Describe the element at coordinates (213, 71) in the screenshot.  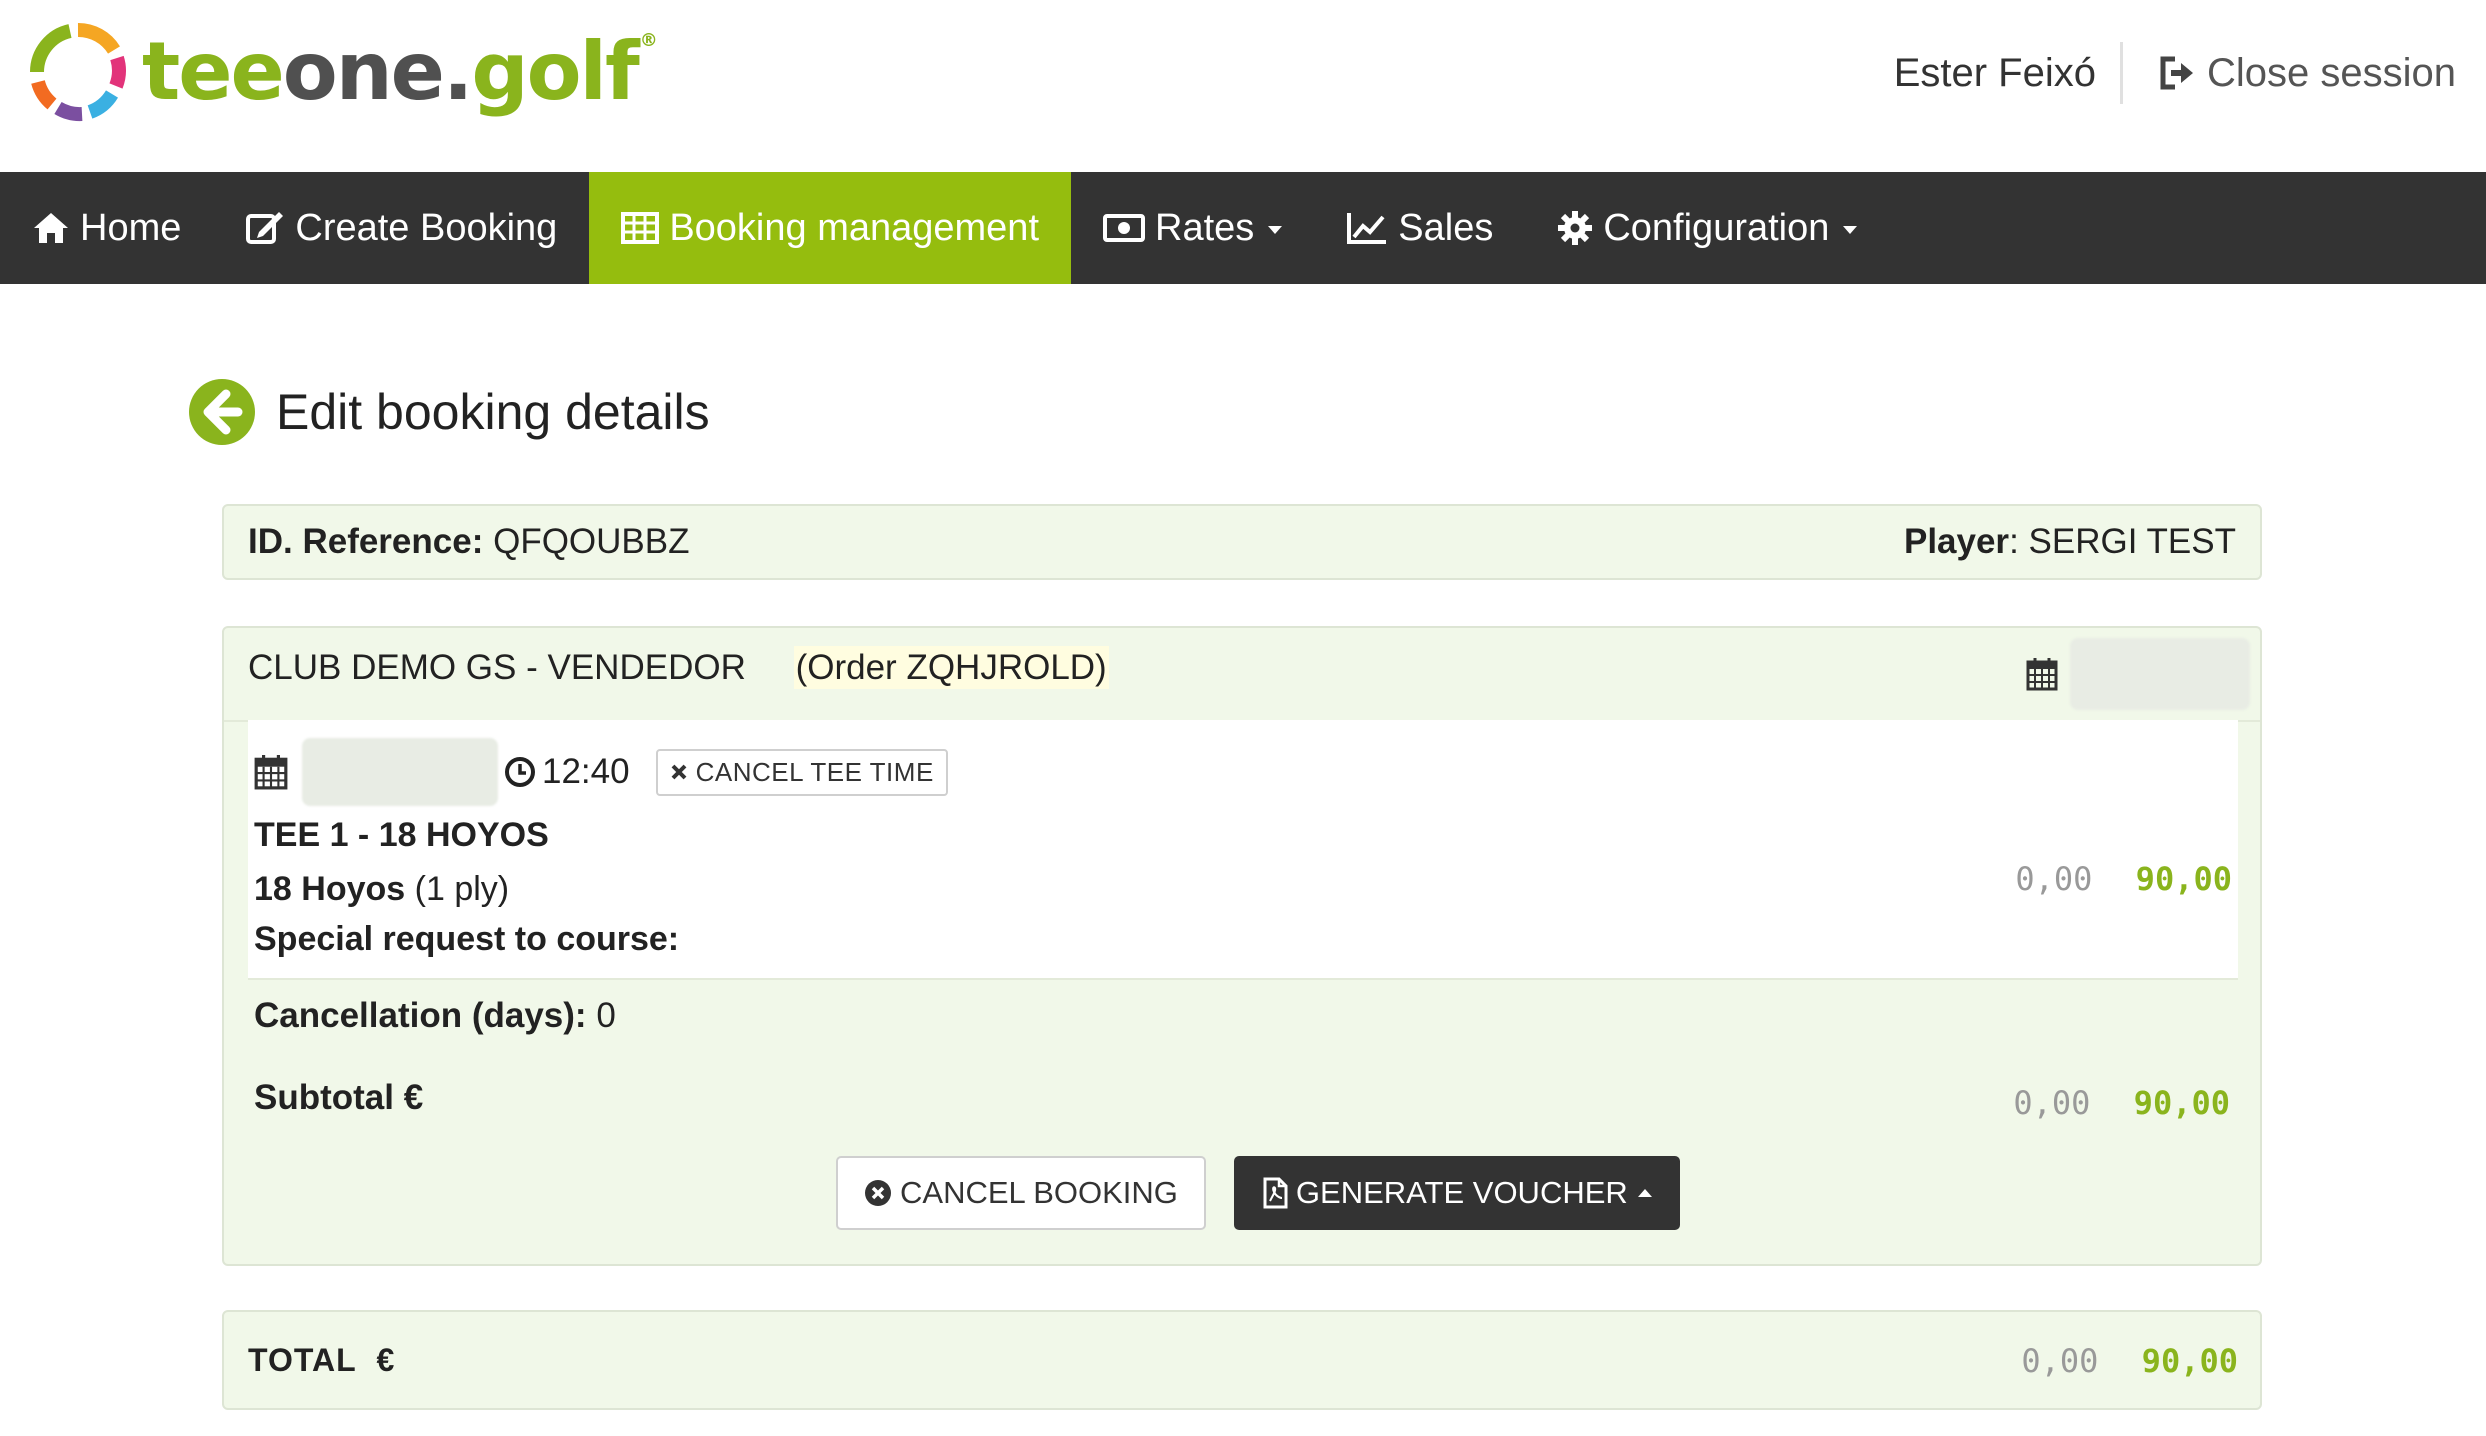
I see `logo-tee: tee` at that location.